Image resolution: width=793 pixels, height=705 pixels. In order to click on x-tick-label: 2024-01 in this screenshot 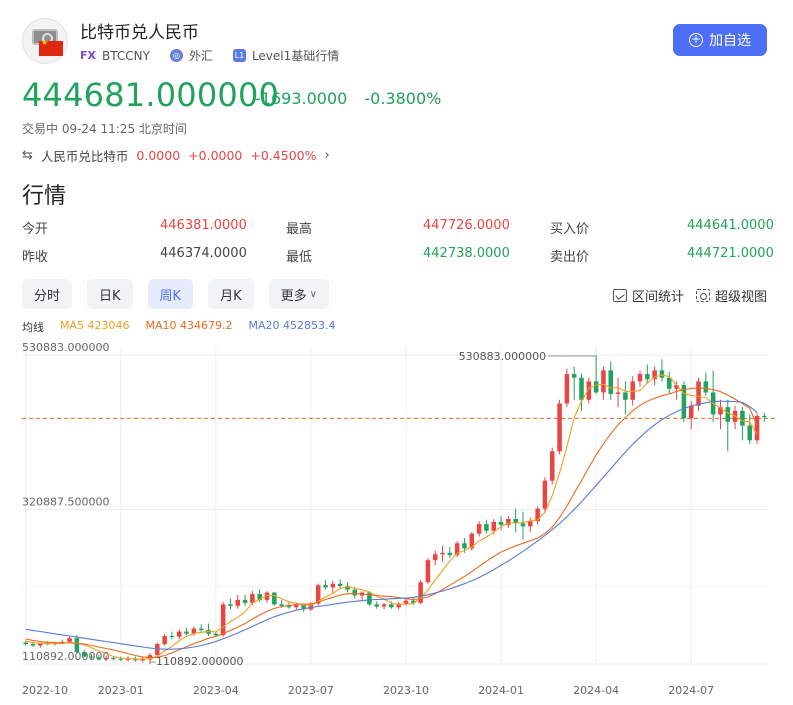, I will do `click(501, 690)`.